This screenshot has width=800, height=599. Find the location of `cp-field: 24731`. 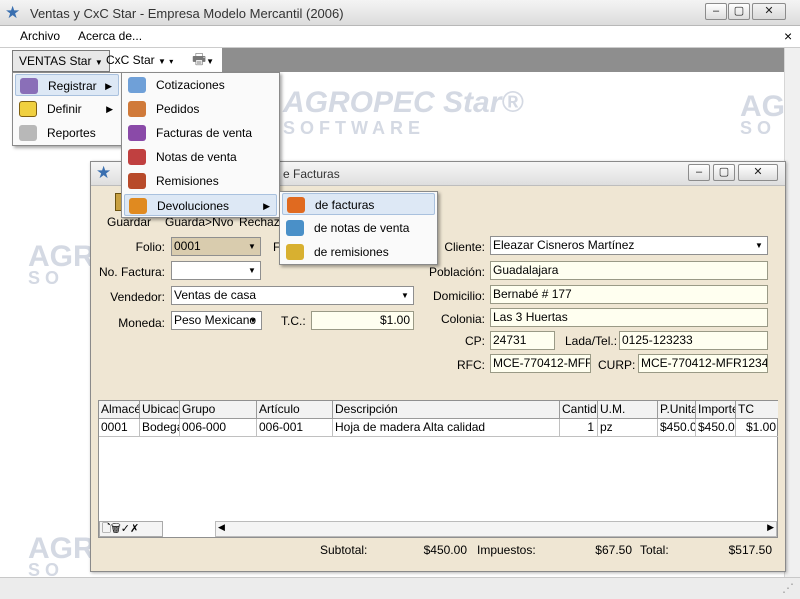

cp-field: 24731 is located at coordinates (522, 340).